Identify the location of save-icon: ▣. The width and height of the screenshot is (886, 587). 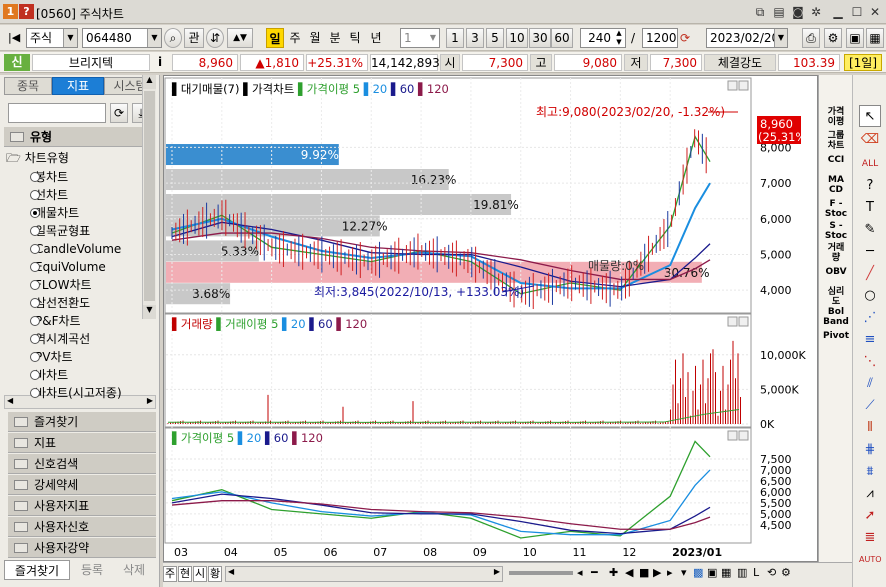
(855, 38).